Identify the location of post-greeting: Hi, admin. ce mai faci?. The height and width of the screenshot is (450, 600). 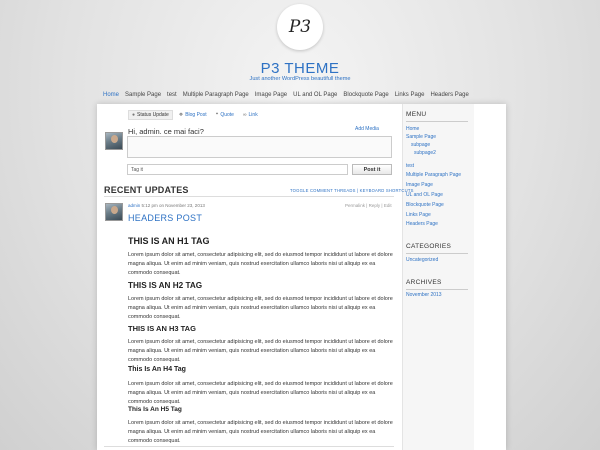
(166, 131).